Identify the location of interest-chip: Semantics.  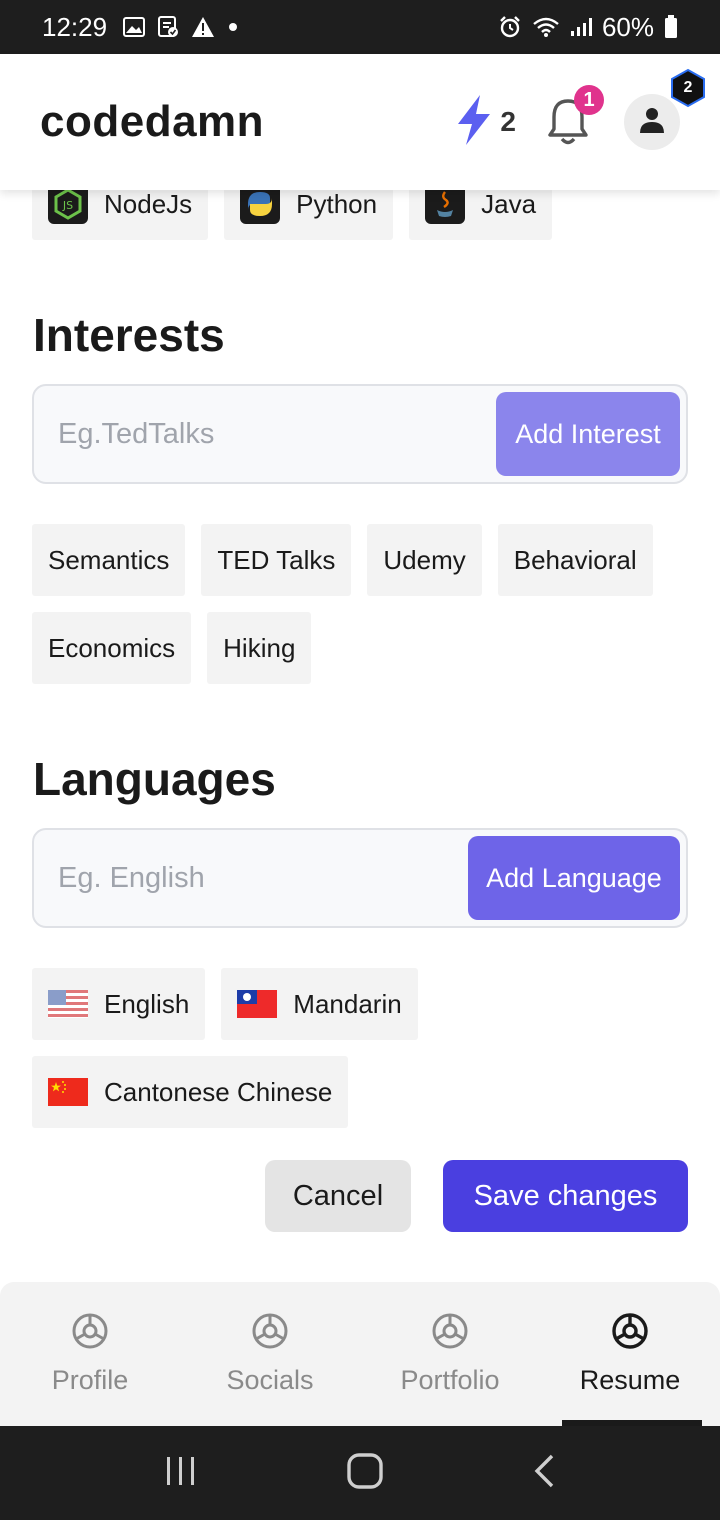
(109, 560).